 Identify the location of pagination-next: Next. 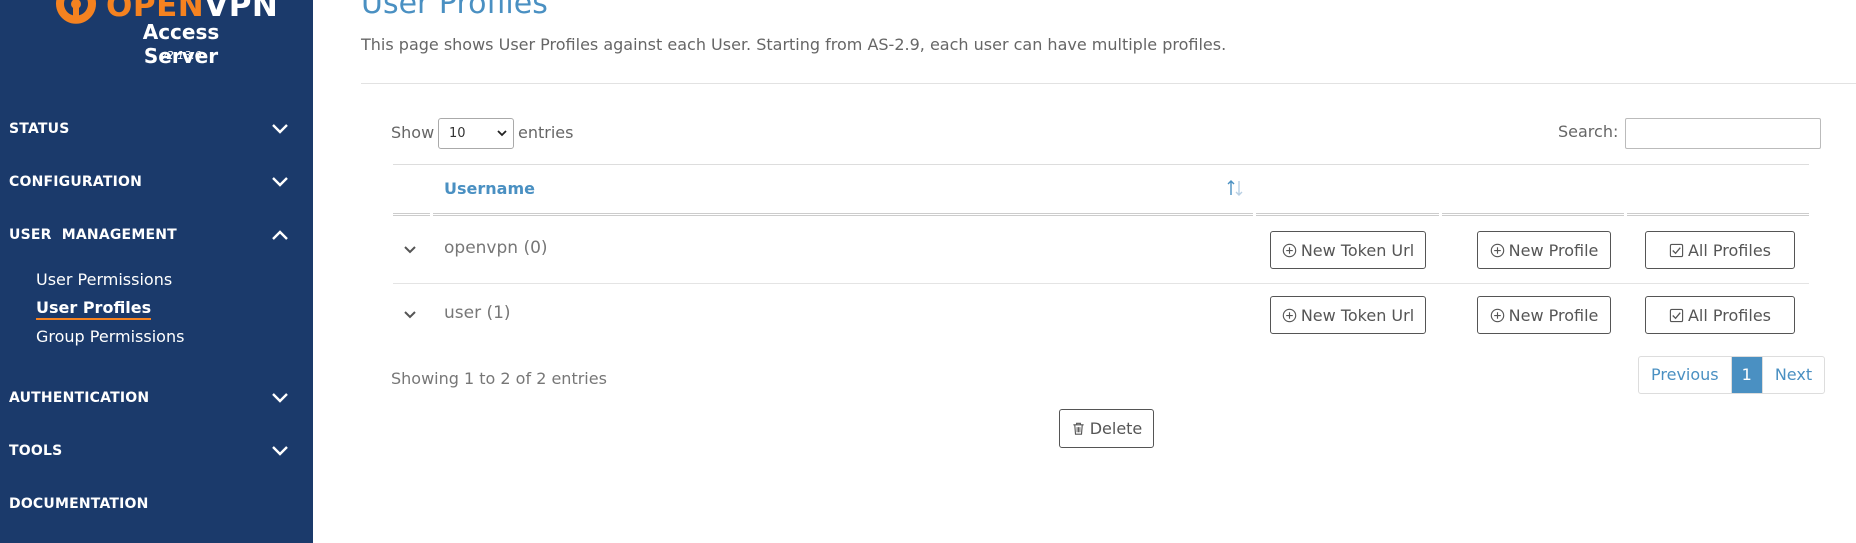
(1792, 375).